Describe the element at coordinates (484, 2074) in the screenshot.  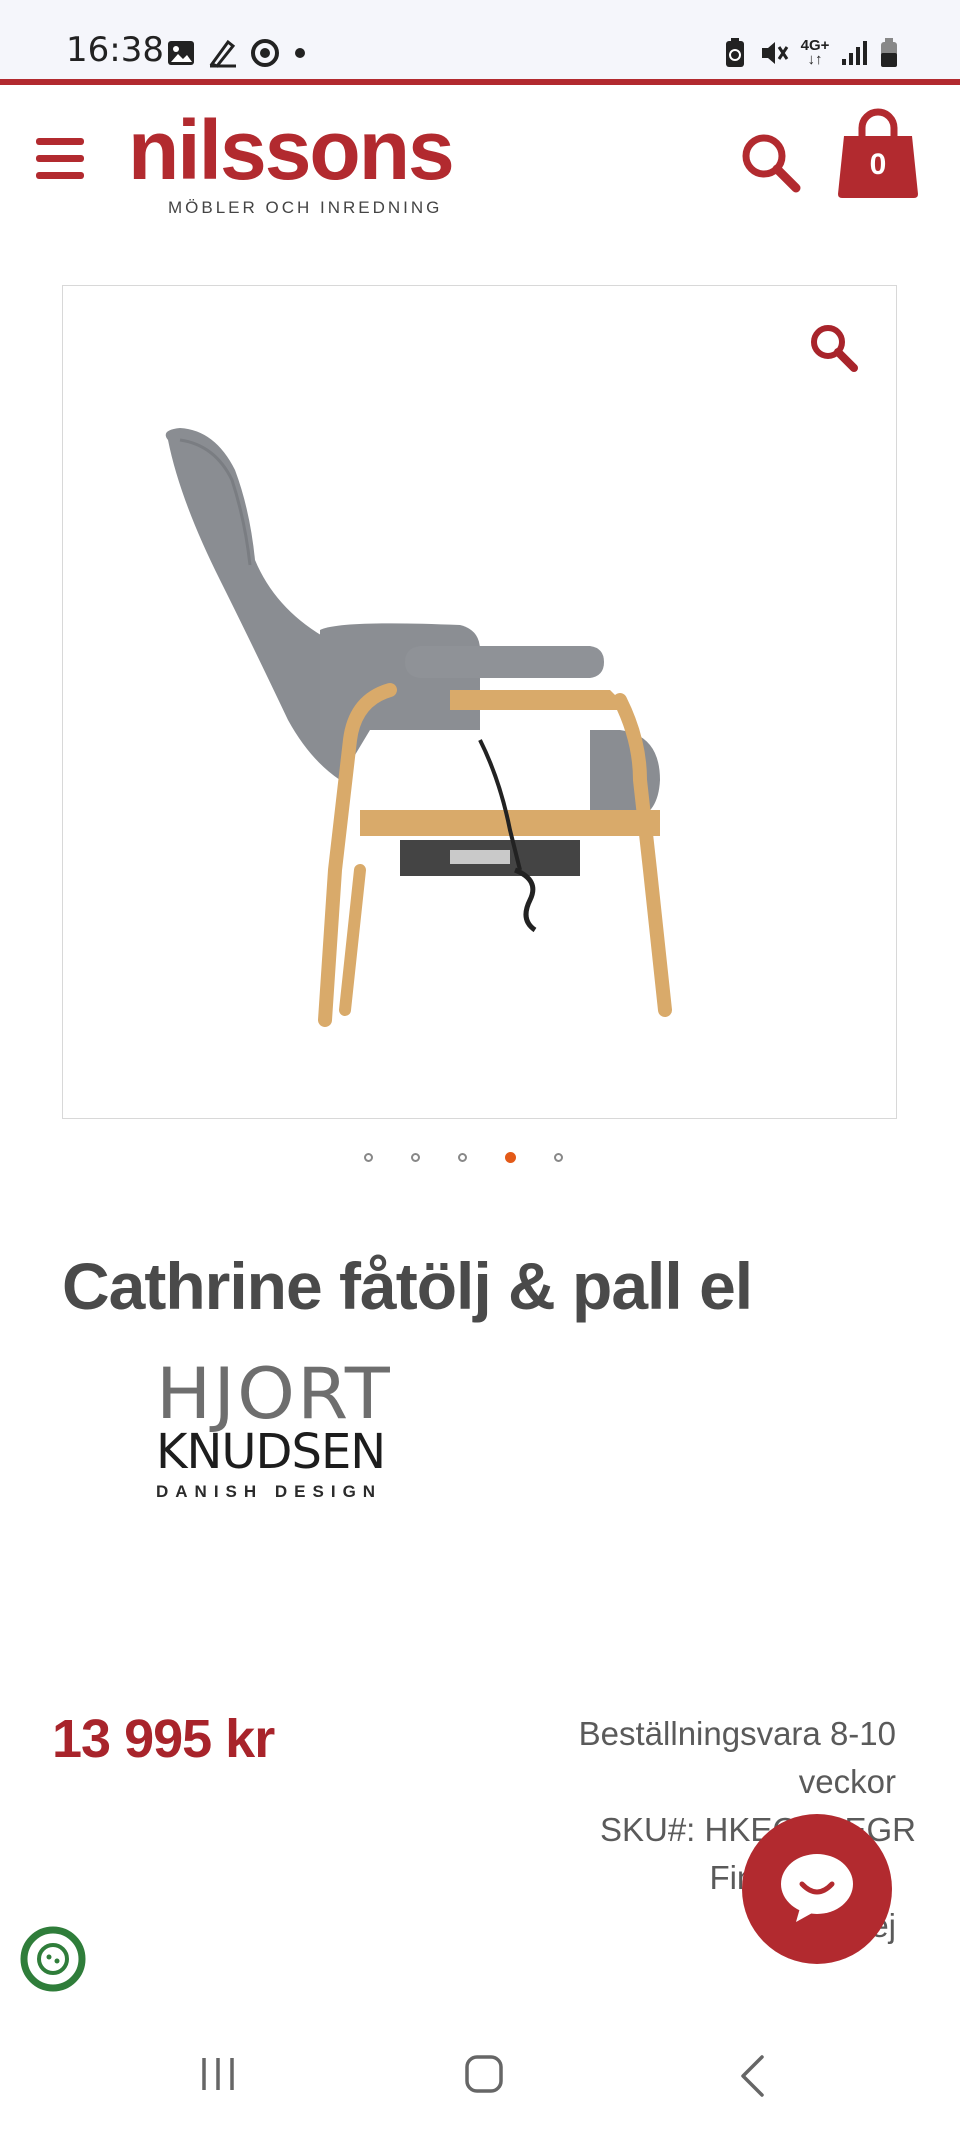
I see `home-icon` at that location.